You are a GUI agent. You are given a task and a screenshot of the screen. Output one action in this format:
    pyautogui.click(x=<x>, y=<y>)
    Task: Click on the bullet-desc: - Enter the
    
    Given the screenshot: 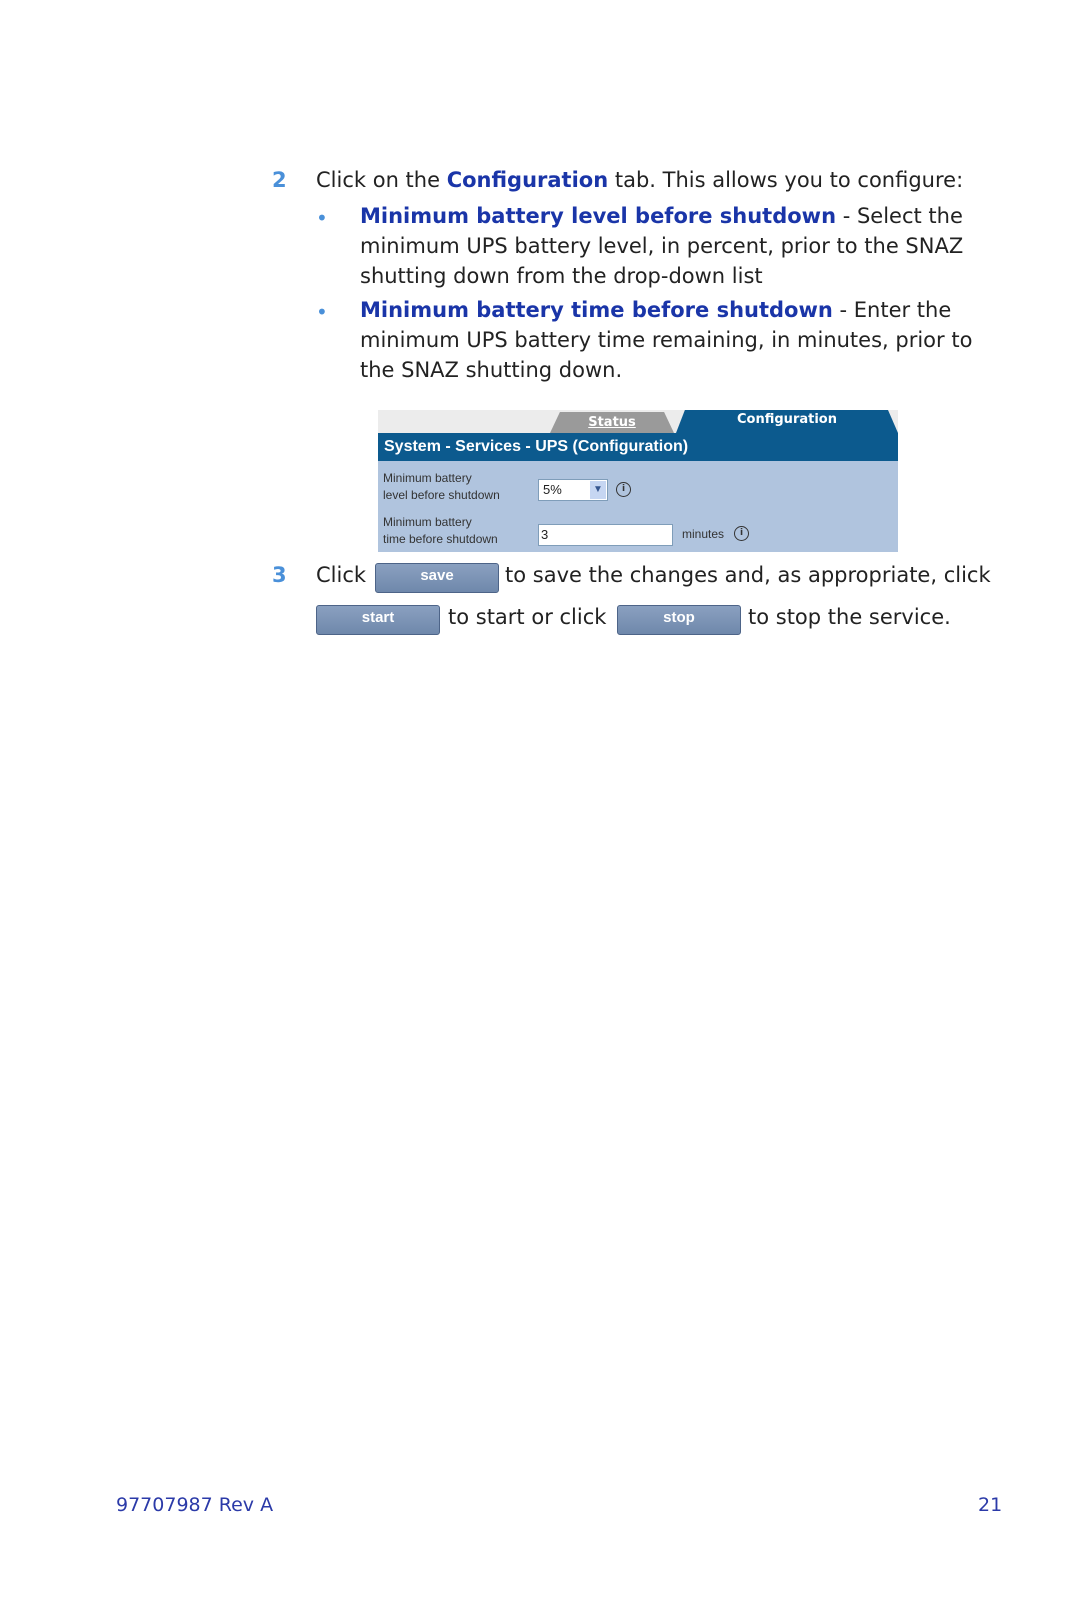 What is the action you would take?
    pyautogui.click(x=892, y=310)
    